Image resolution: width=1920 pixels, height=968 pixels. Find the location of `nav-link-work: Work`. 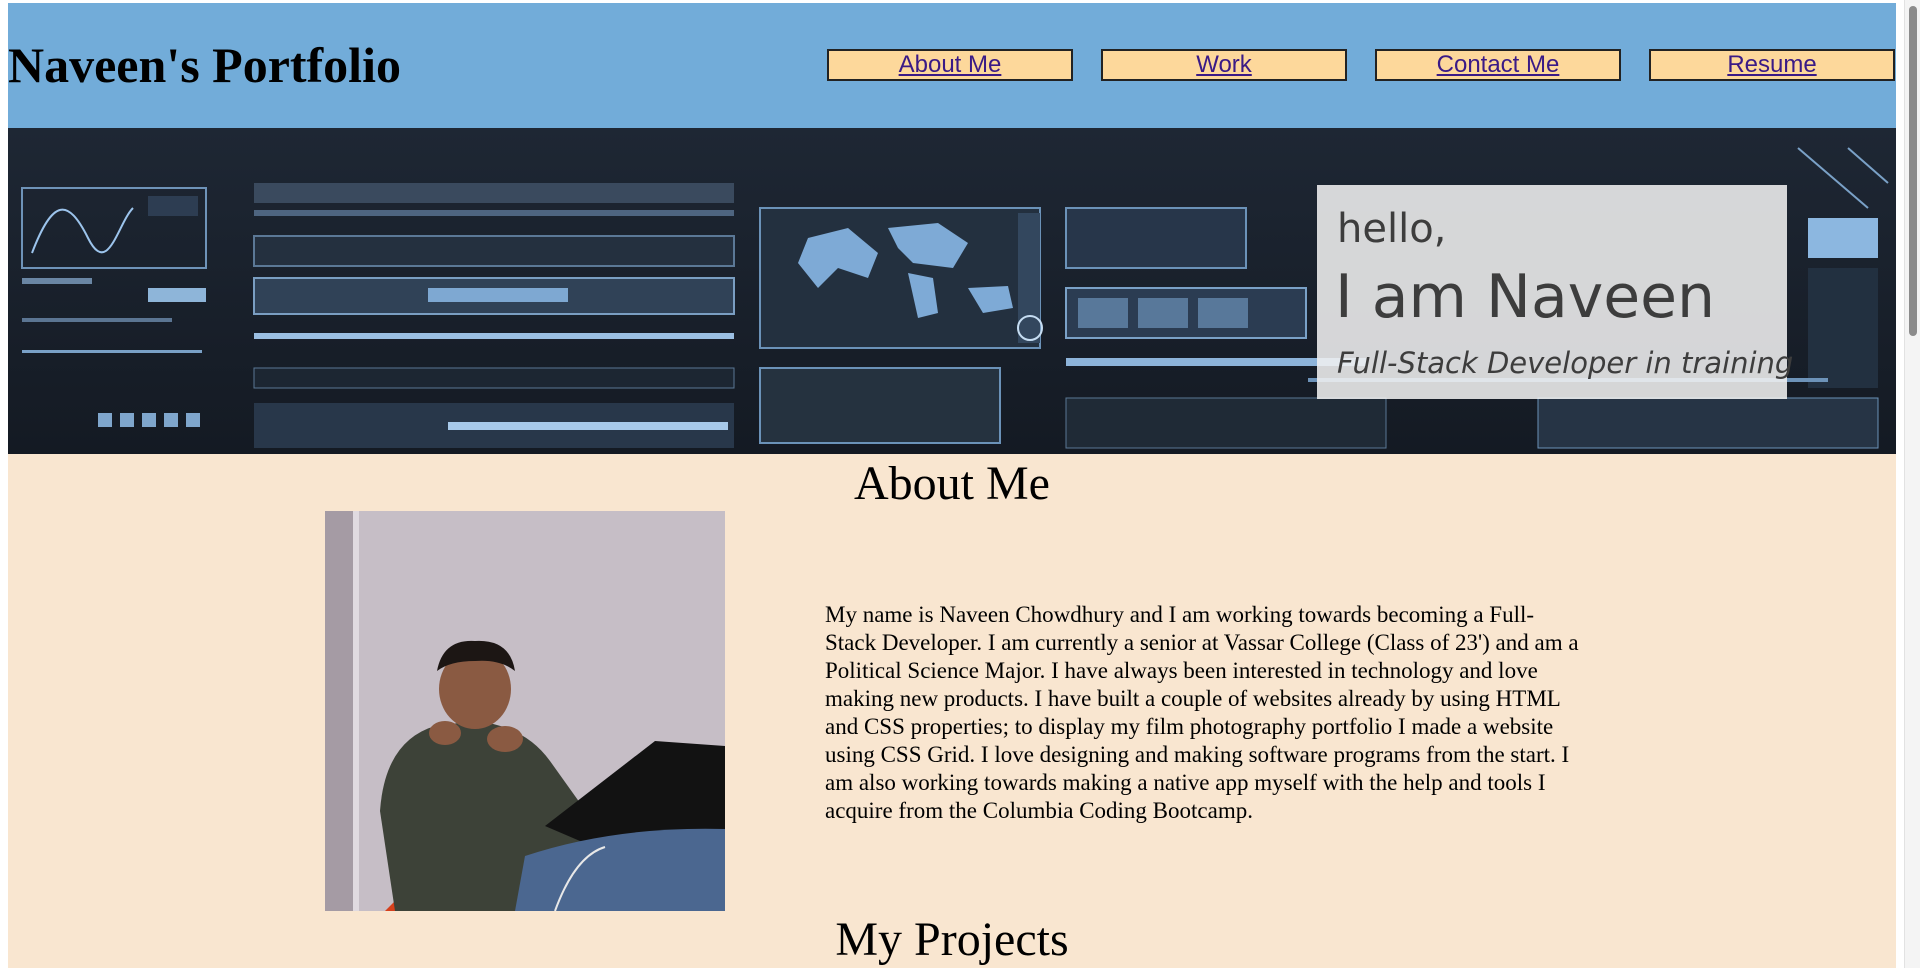

nav-link-work: Work is located at coordinates (1224, 64).